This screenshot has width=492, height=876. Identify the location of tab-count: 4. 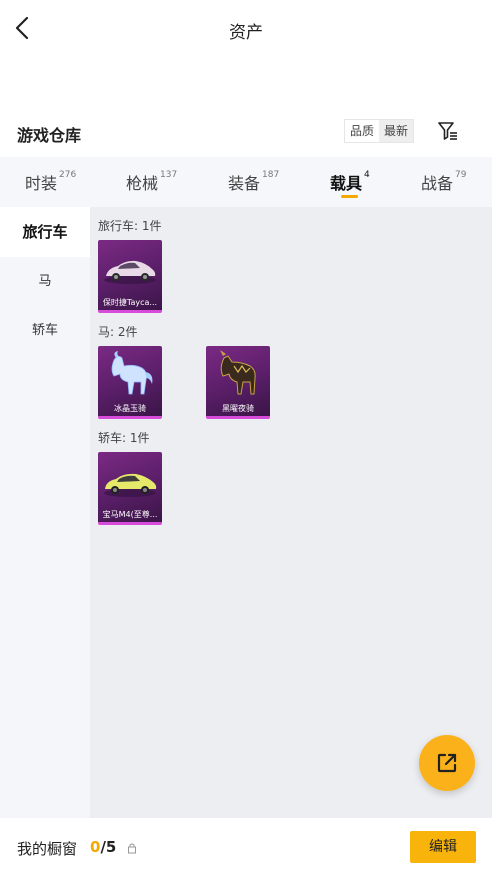
(367, 175).